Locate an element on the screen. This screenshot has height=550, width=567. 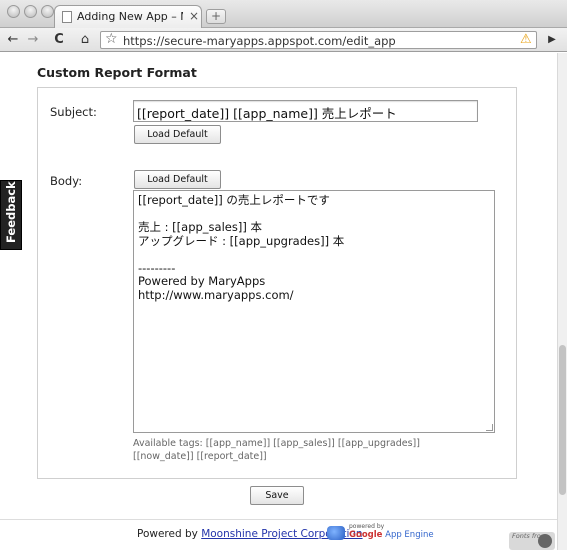
scrollbar-thumb is located at coordinates (562, 420).